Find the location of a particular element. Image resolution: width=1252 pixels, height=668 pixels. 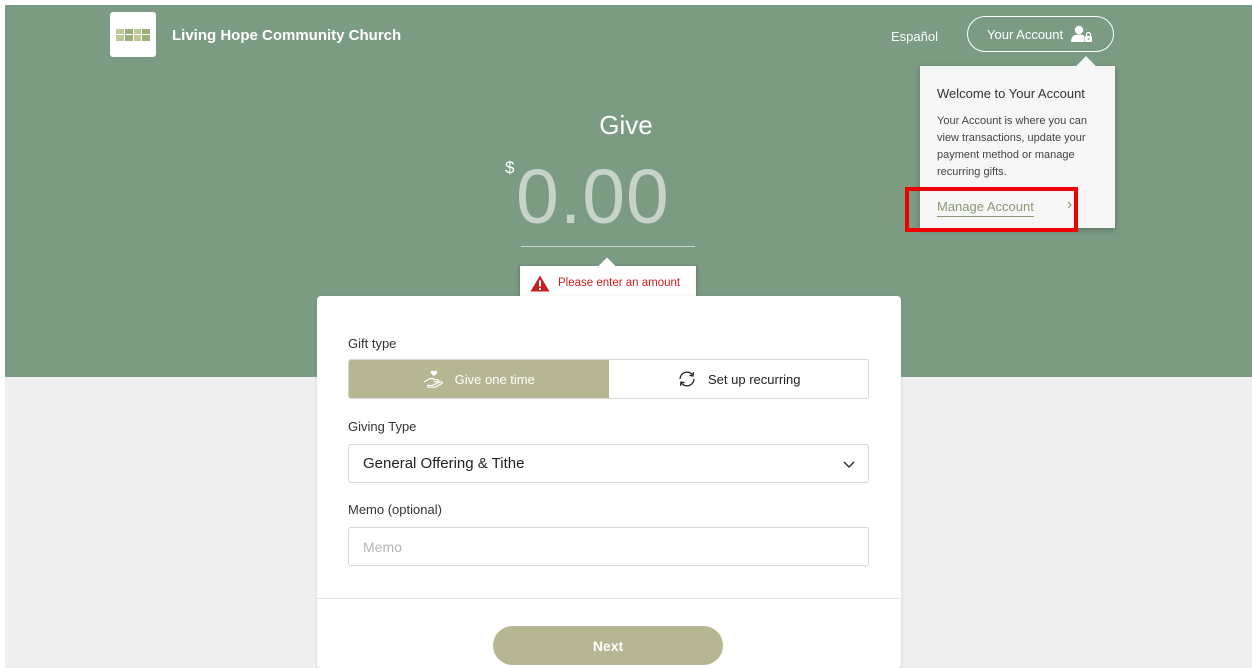

memo-input is located at coordinates (608, 546).